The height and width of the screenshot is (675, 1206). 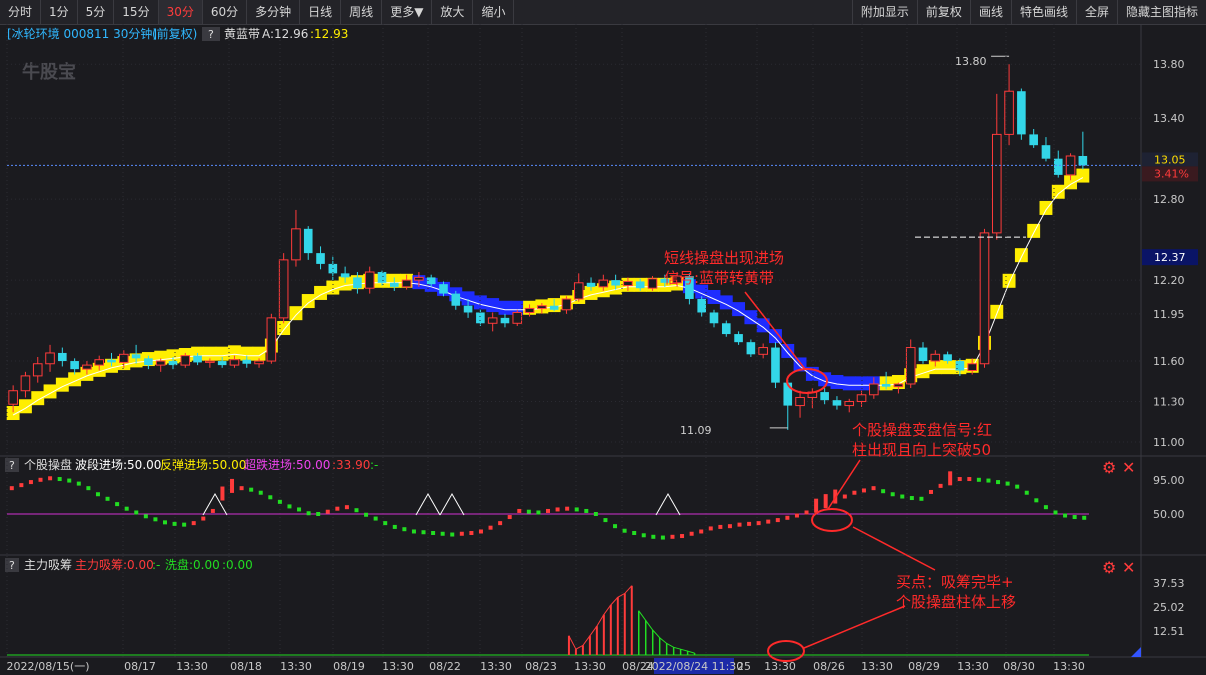 I want to click on panel2-close-icon: ✕, so click(x=1128, y=467).